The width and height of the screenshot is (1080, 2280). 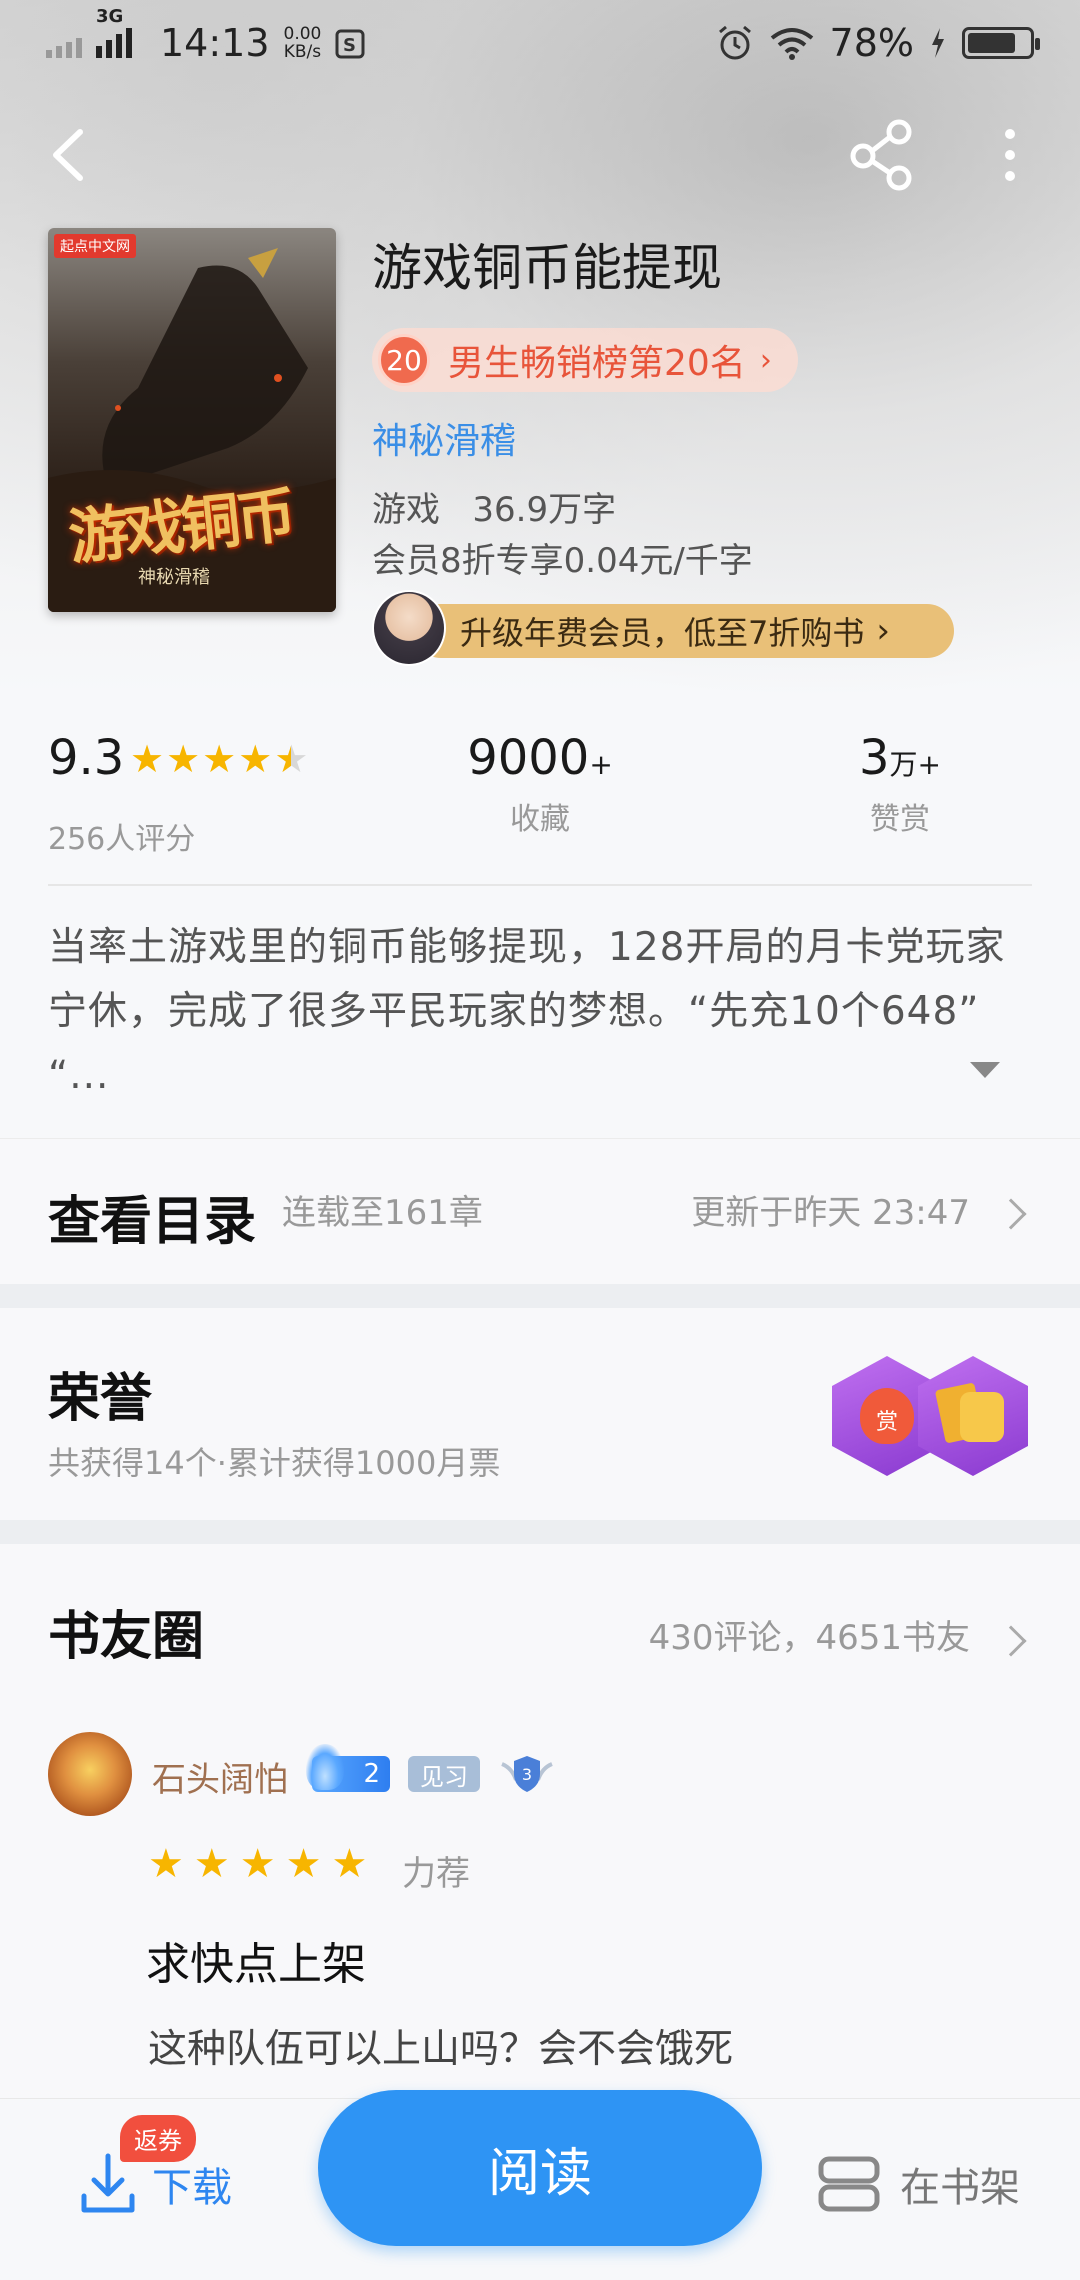 What do you see at coordinates (791, 44) in the screenshot?
I see `wifi-icon` at bounding box center [791, 44].